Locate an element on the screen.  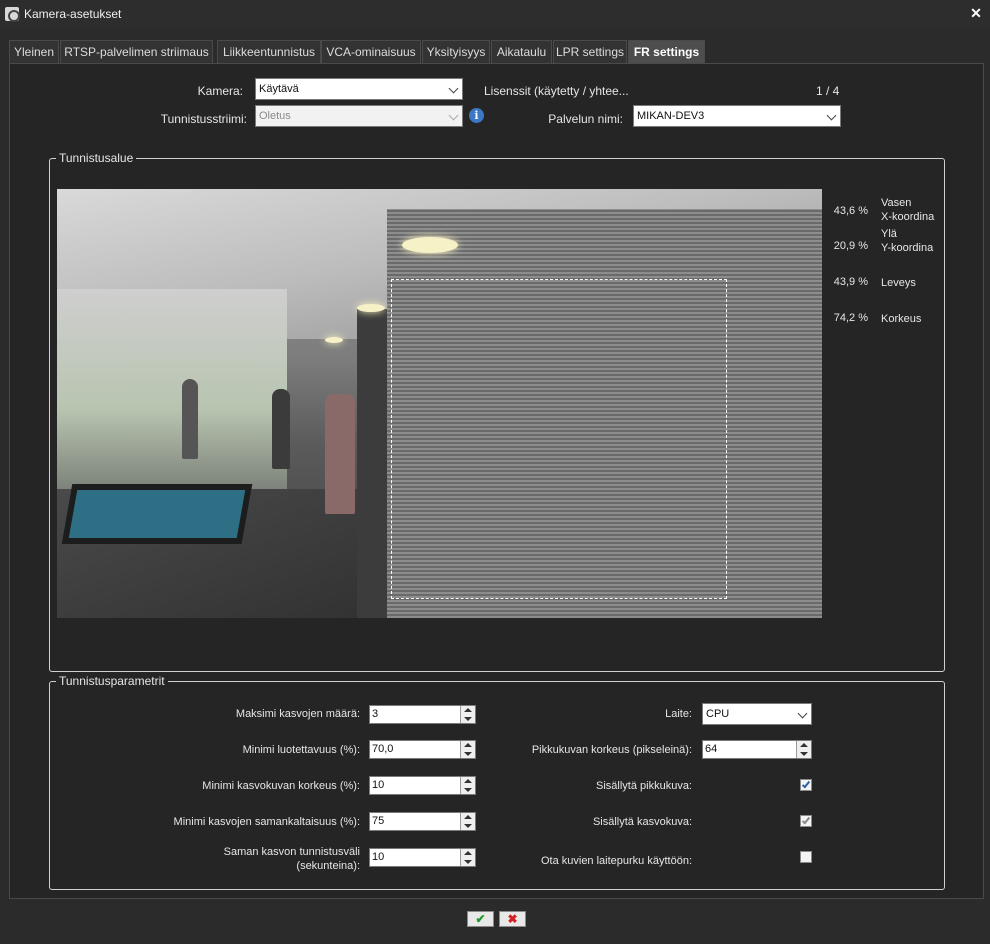
interval-label: Saman kasvon tunnistusväli (sekunteina): is located at coordinates (240, 859).